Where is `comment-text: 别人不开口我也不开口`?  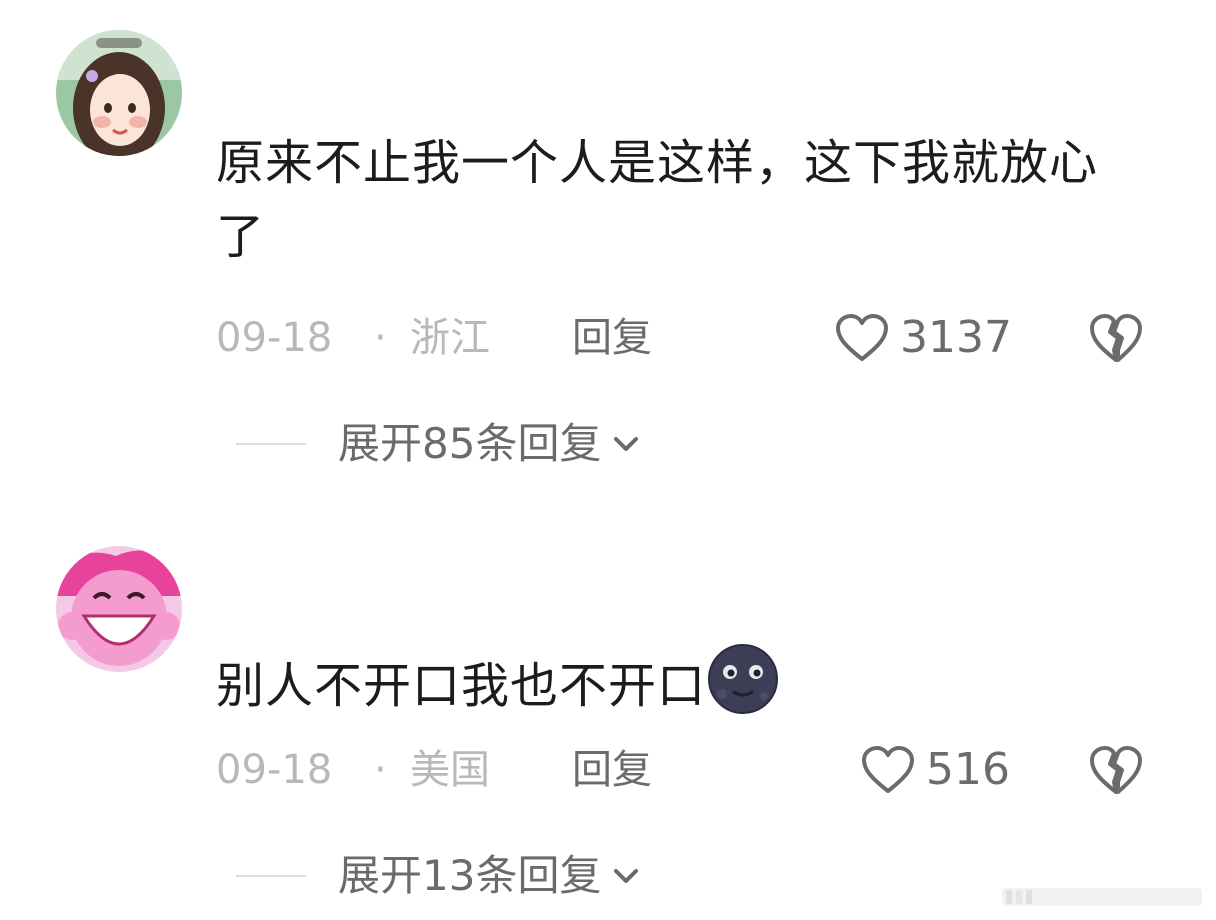
comment-text: 别人不开口我也不开口 is located at coordinates (676, 682).